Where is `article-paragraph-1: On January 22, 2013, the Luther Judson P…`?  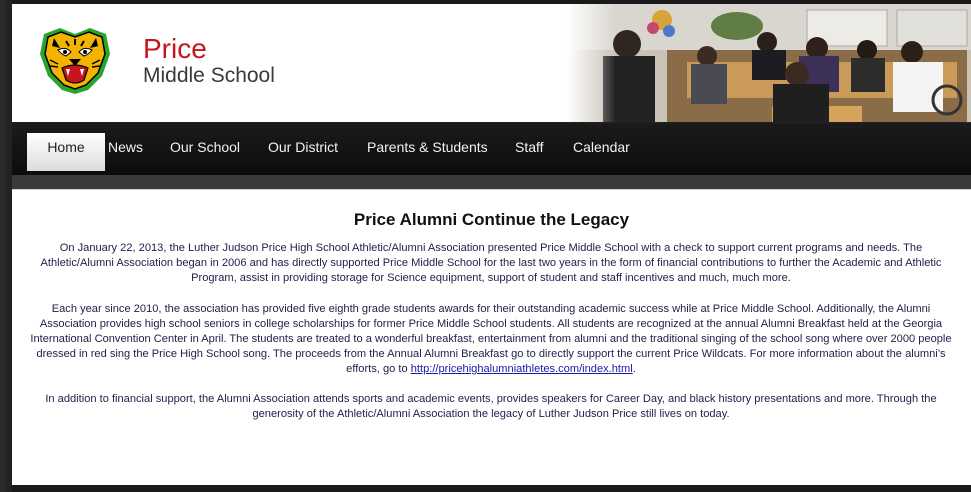 article-paragraph-1: On January 22, 2013, the Luther Judson P… is located at coordinates (491, 263).